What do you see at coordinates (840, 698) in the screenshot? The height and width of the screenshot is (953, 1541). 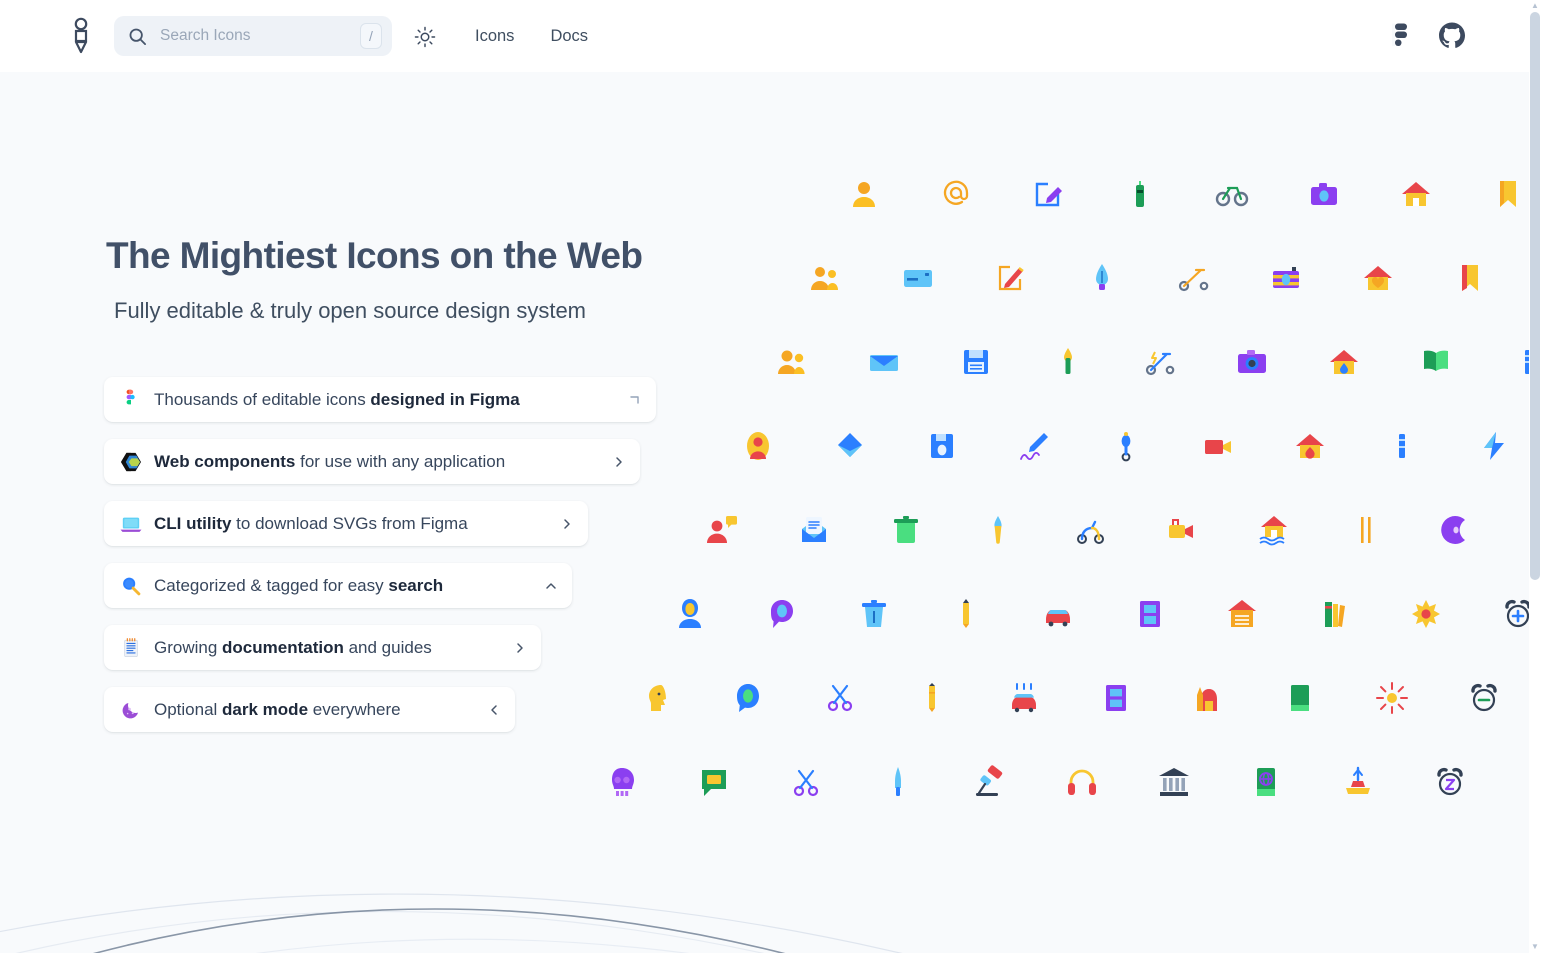 I see `scissors-icon` at bounding box center [840, 698].